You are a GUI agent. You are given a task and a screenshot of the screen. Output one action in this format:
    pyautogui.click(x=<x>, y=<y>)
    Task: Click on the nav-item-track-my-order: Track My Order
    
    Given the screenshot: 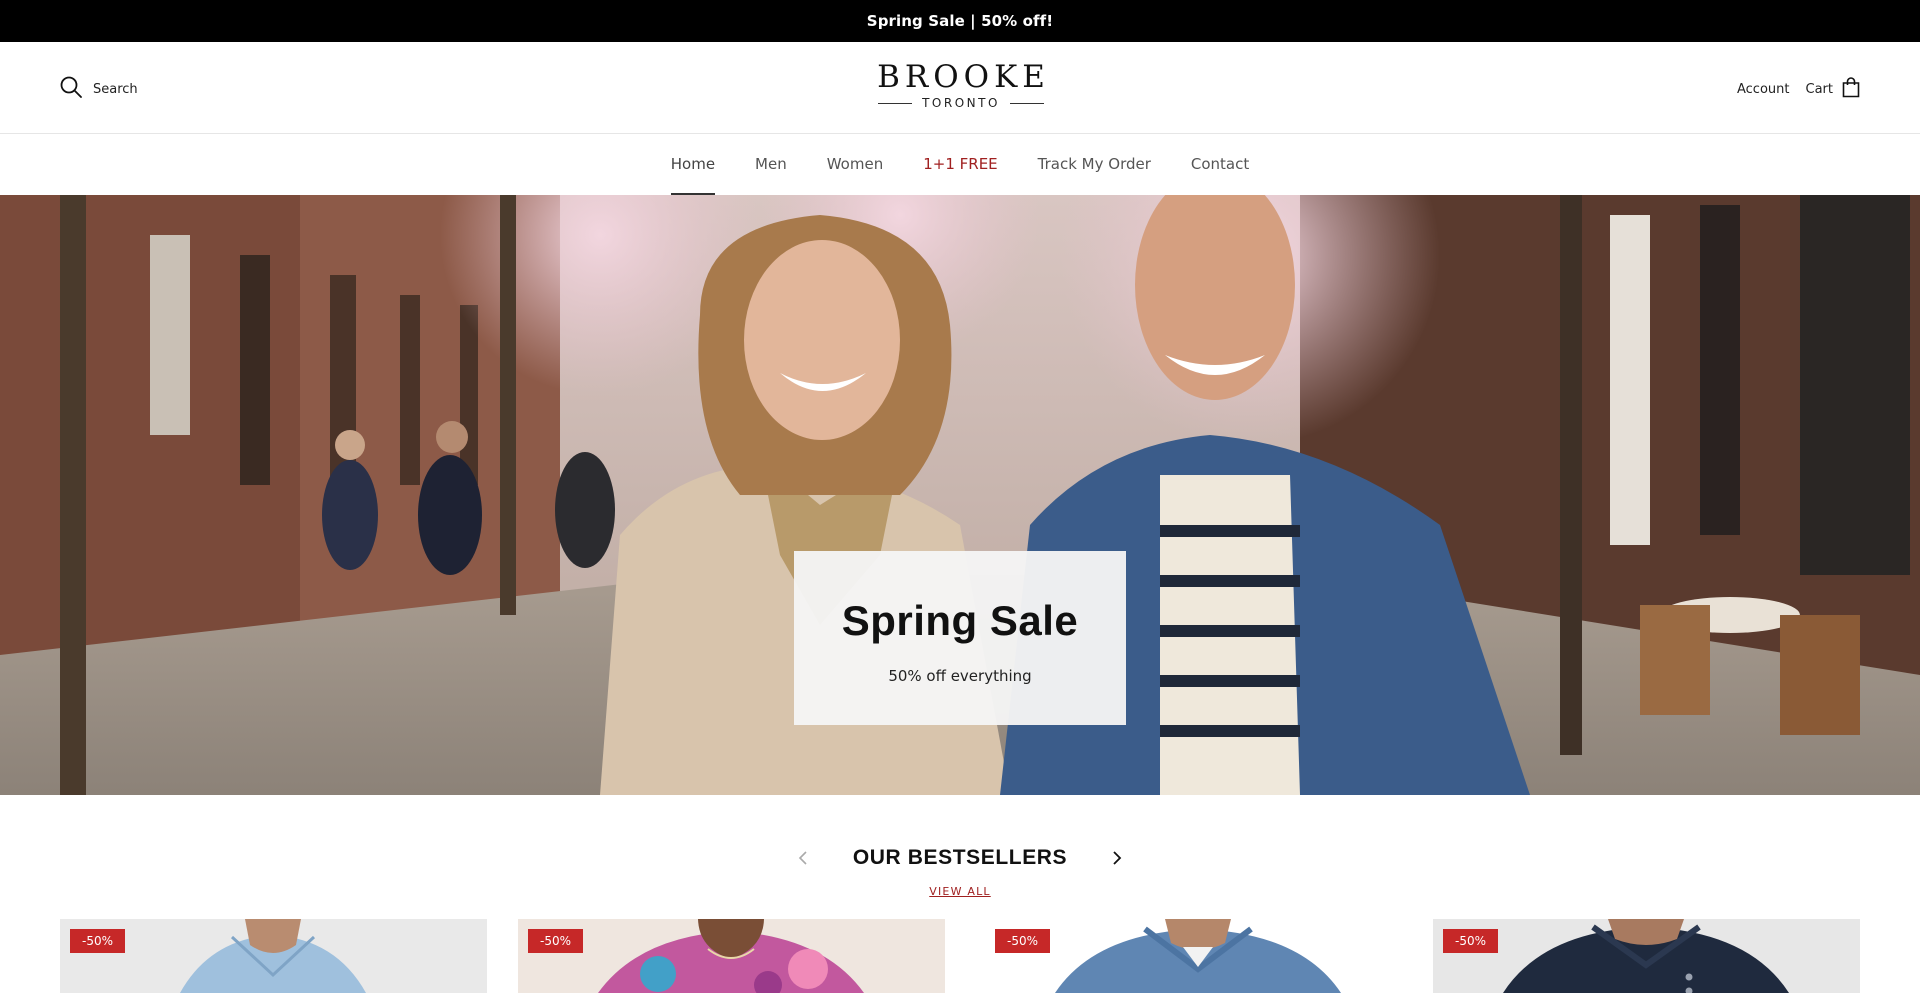 What is the action you would take?
    pyautogui.click(x=1094, y=165)
    